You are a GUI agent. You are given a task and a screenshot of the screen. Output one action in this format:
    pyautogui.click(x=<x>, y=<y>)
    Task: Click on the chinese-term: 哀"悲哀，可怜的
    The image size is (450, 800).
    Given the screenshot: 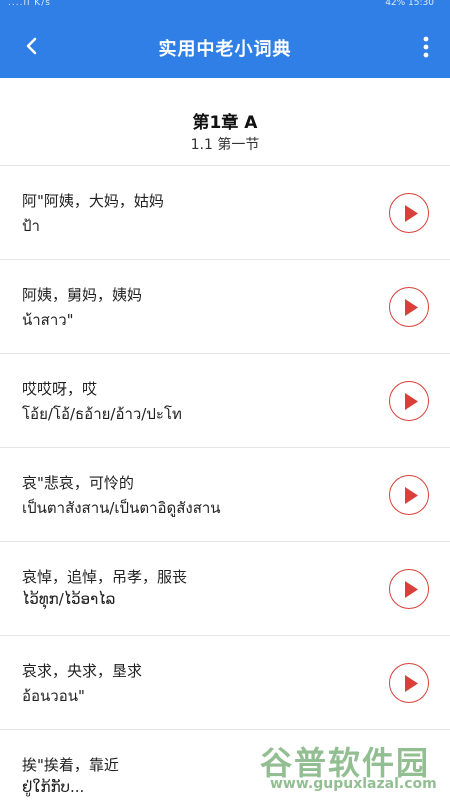 What is the action you would take?
    pyautogui.click(x=78, y=483)
    